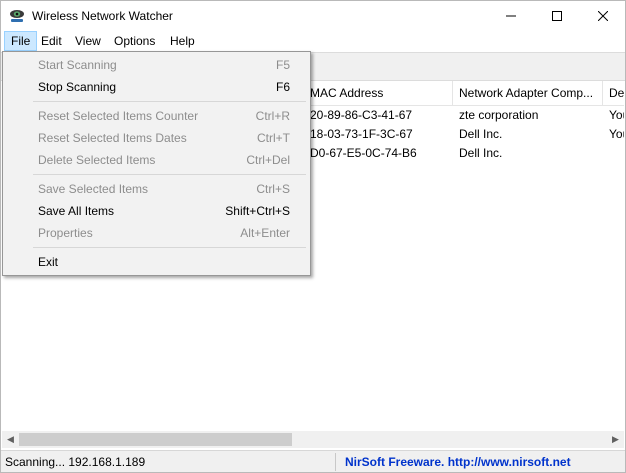 The width and height of the screenshot is (626, 473). What do you see at coordinates (156, 262) in the screenshot?
I see `menu-item-exit: Exit` at bounding box center [156, 262].